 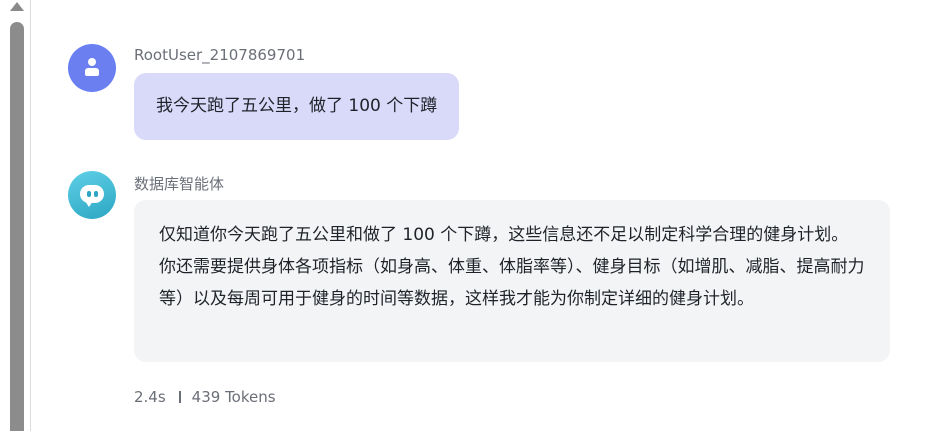 What do you see at coordinates (150, 397) in the screenshot?
I see `response-time: 2.4s` at bounding box center [150, 397].